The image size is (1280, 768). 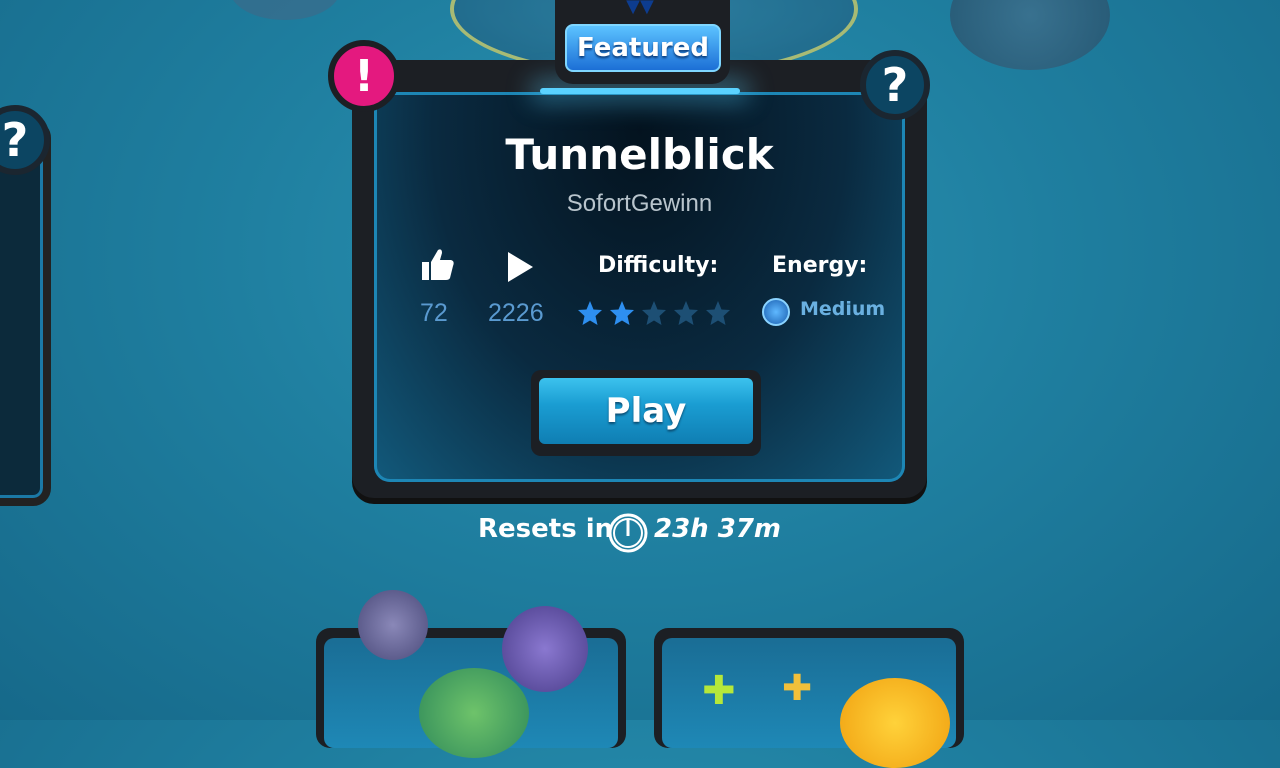 I want to click on likes-count: 72, so click(x=434, y=313).